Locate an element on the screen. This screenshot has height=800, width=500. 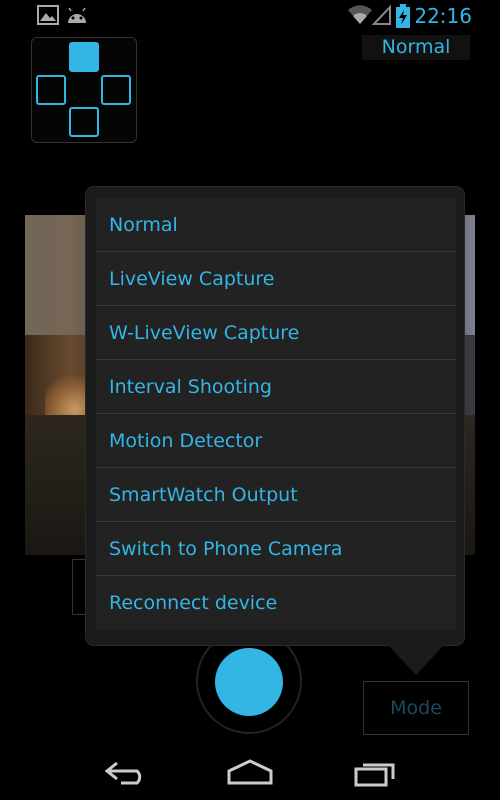
navigation-bar is located at coordinates (250, 772).